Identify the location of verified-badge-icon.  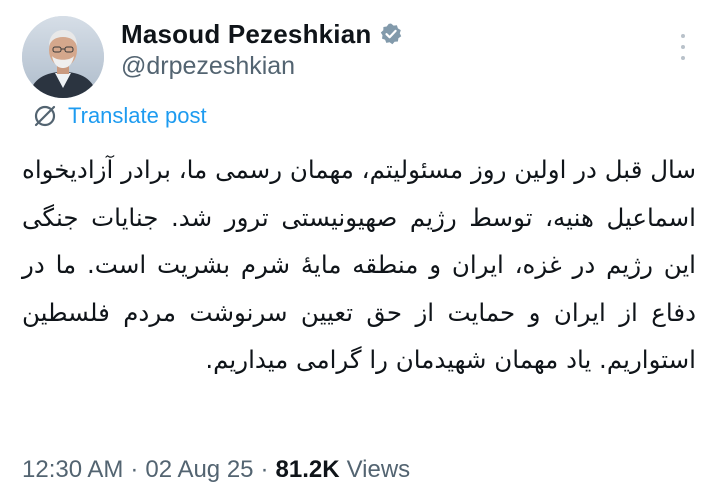
(391, 34).